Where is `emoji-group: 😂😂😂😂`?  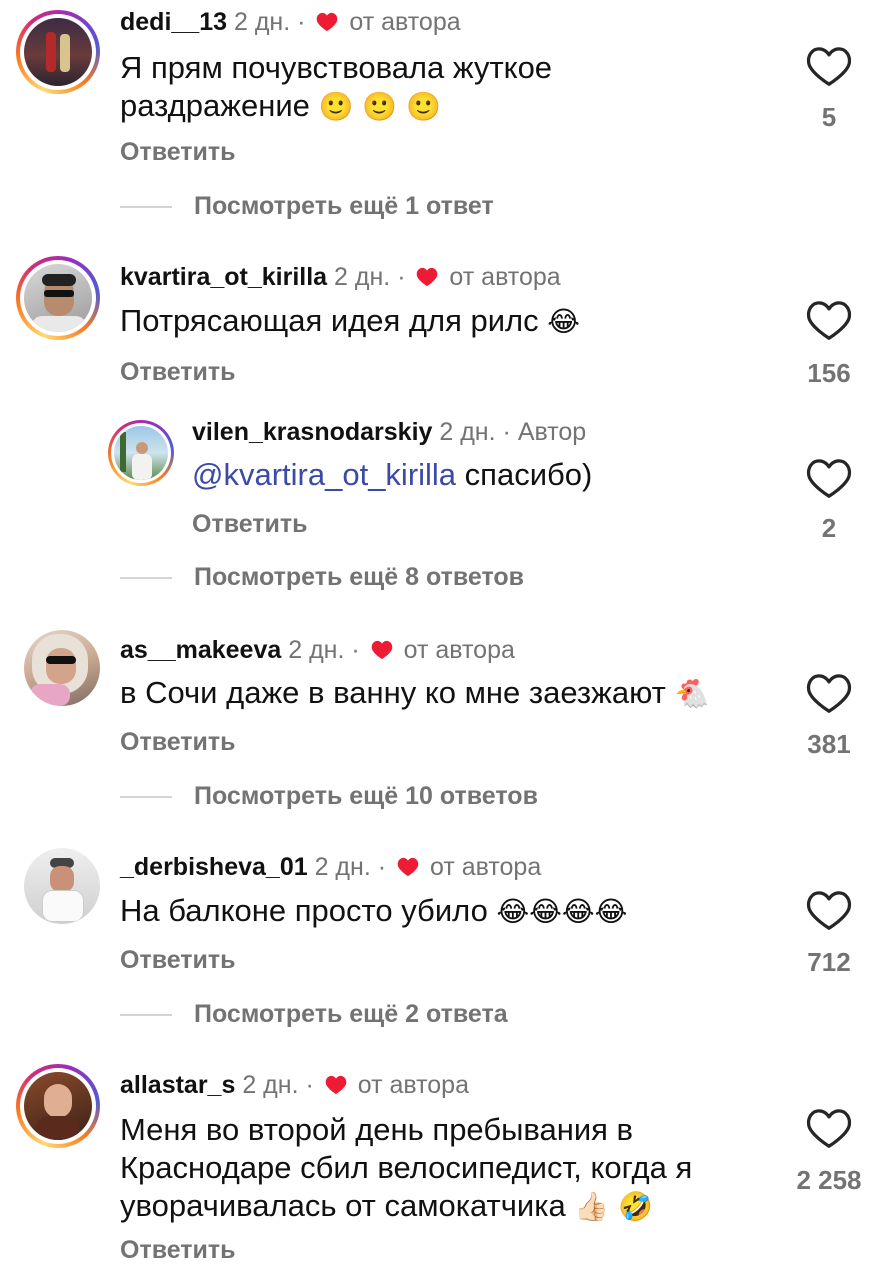
emoji-group: 😂😂😂😂 is located at coordinates (562, 911).